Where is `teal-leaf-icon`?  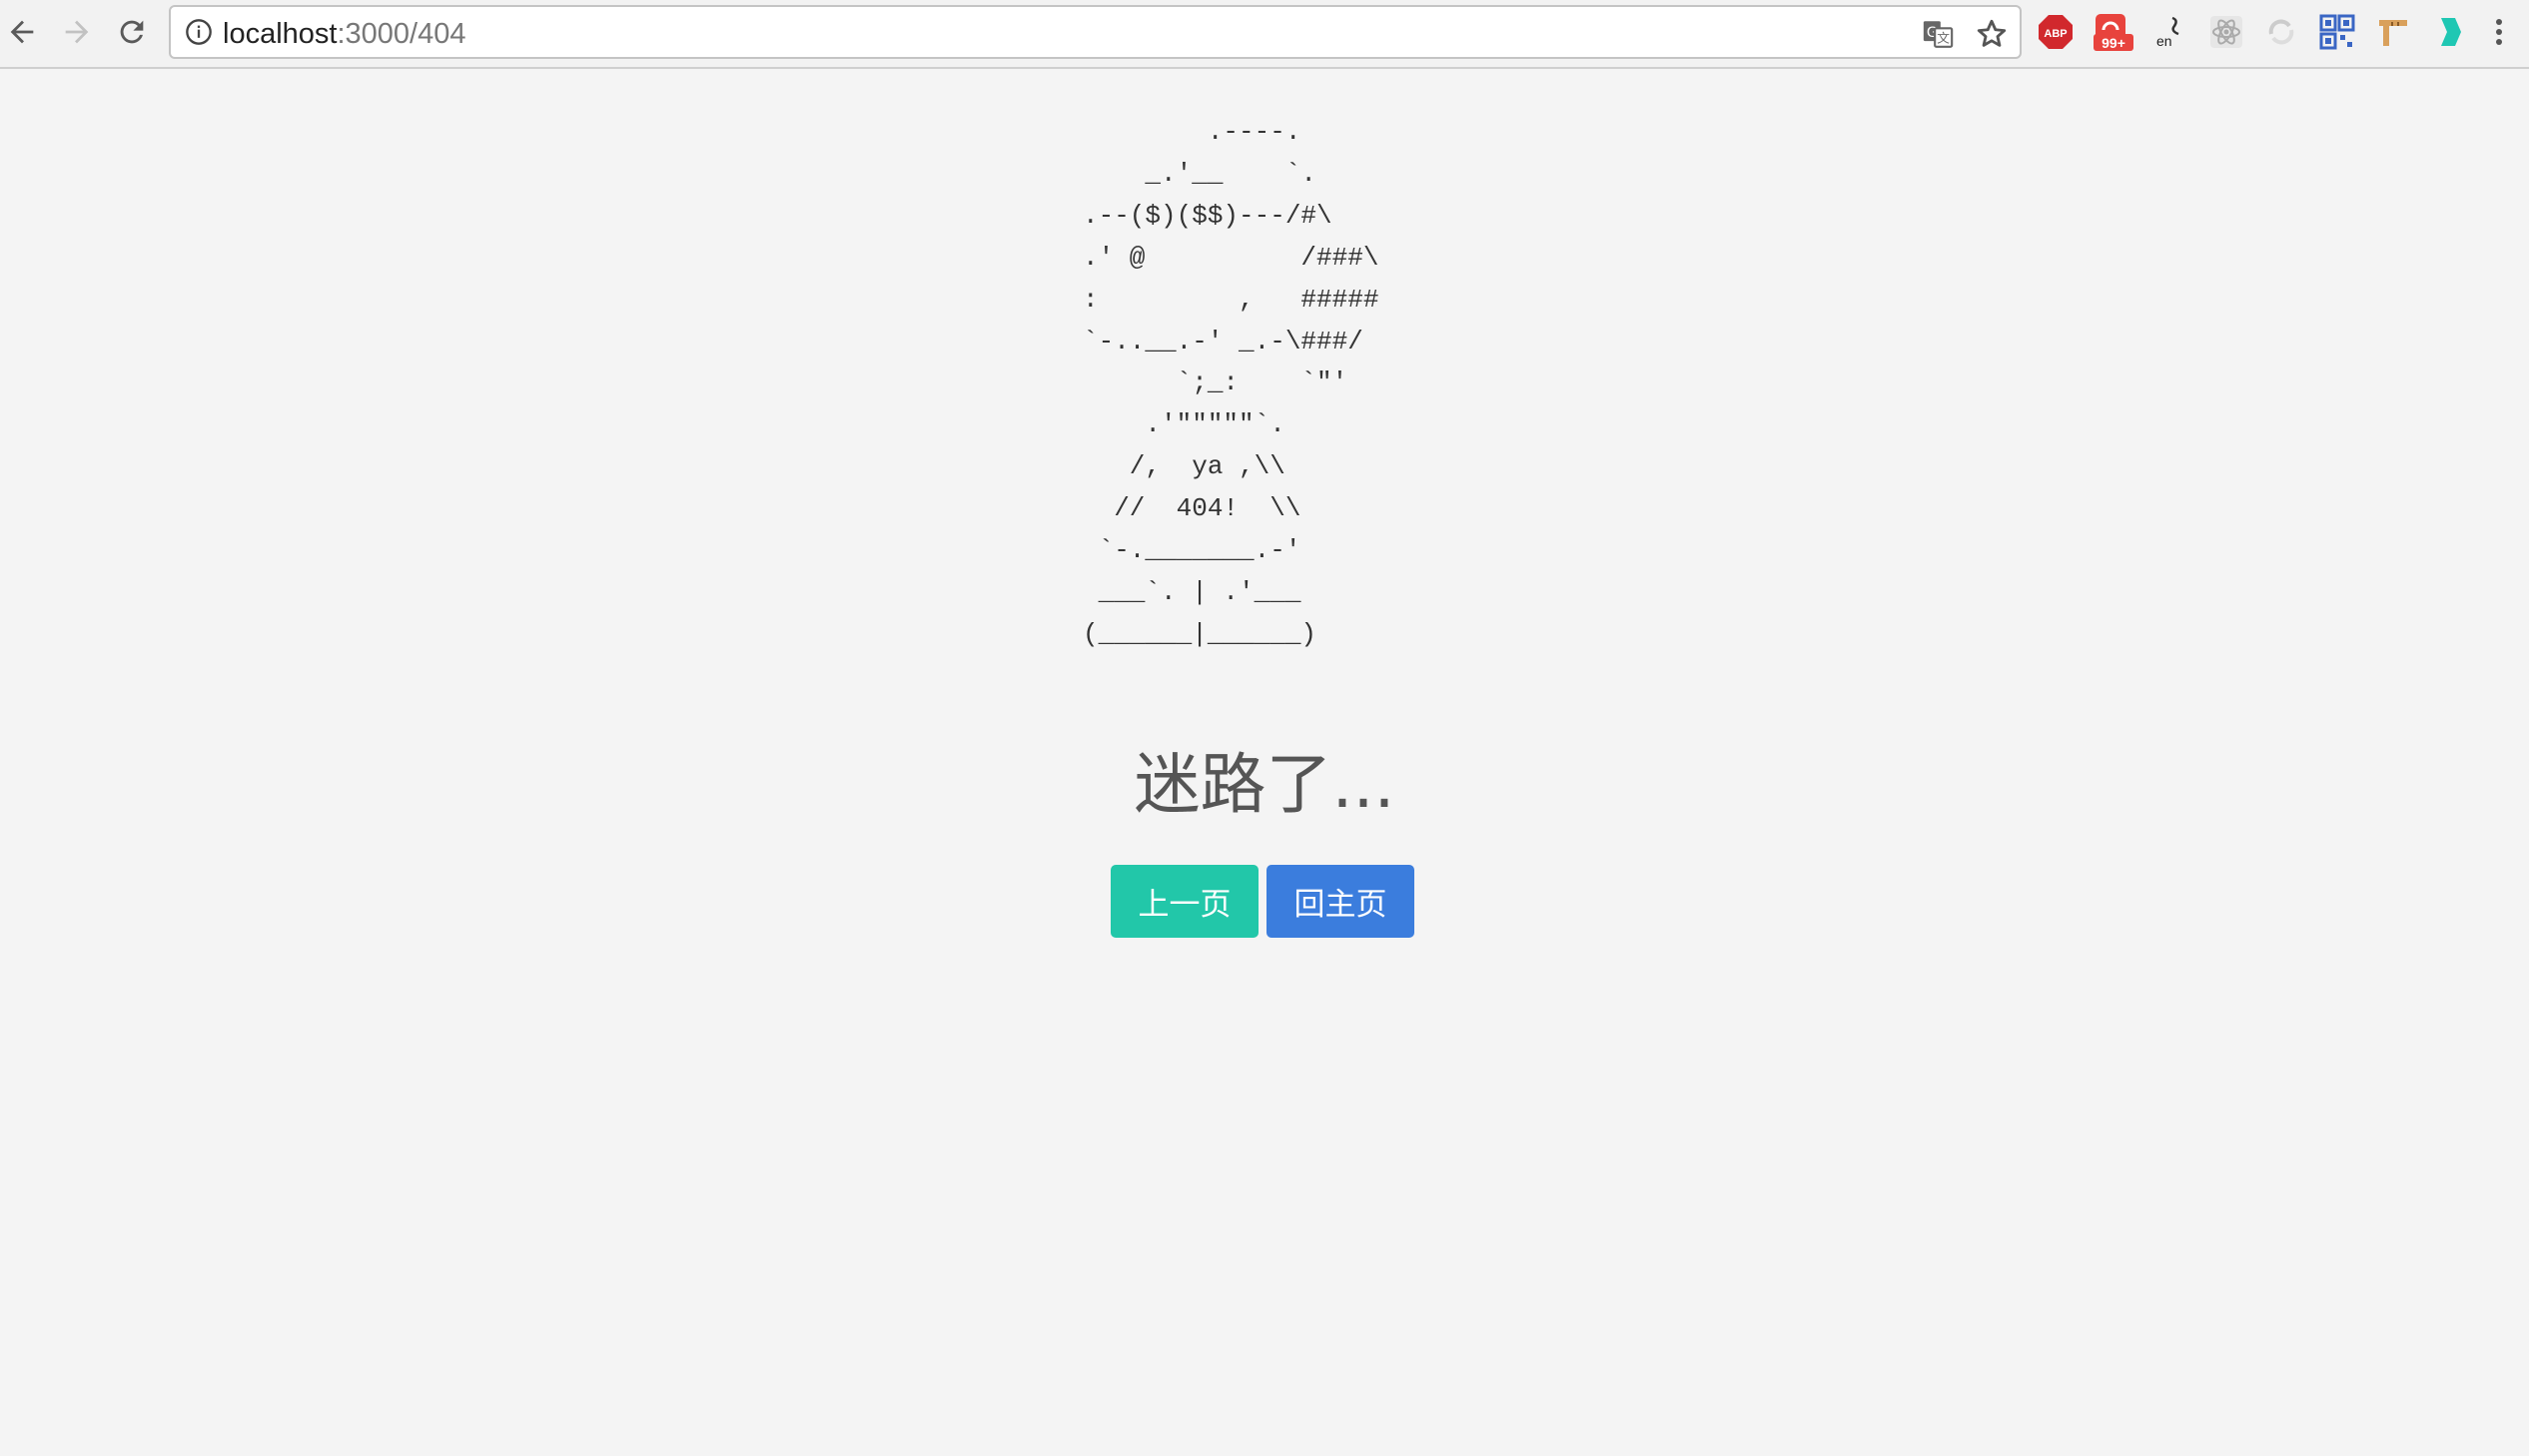
teal-leaf-icon is located at coordinates (2451, 32).